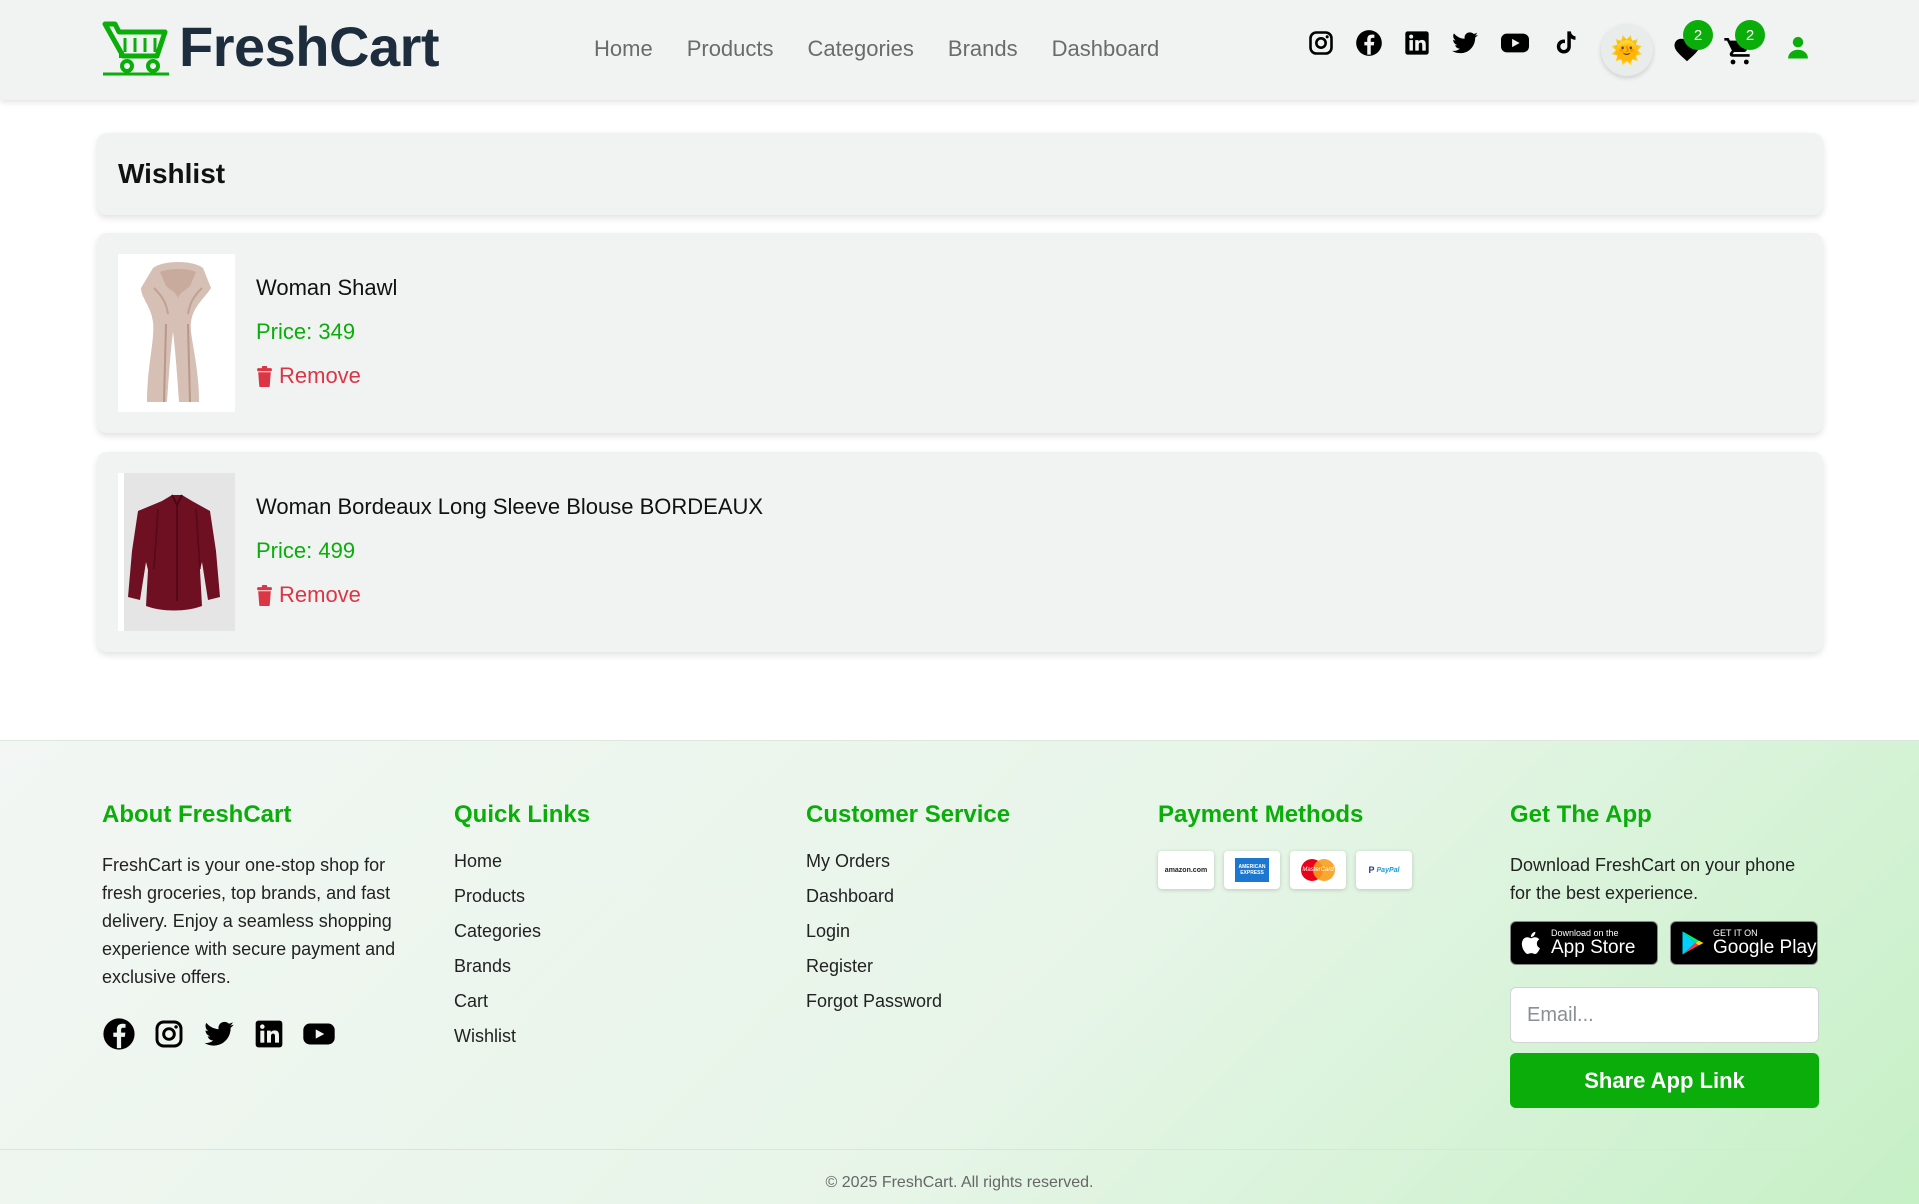 This screenshot has width=1919, height=1204. I want to click on wishlist-count-badge: 2, so click(1698, 35).